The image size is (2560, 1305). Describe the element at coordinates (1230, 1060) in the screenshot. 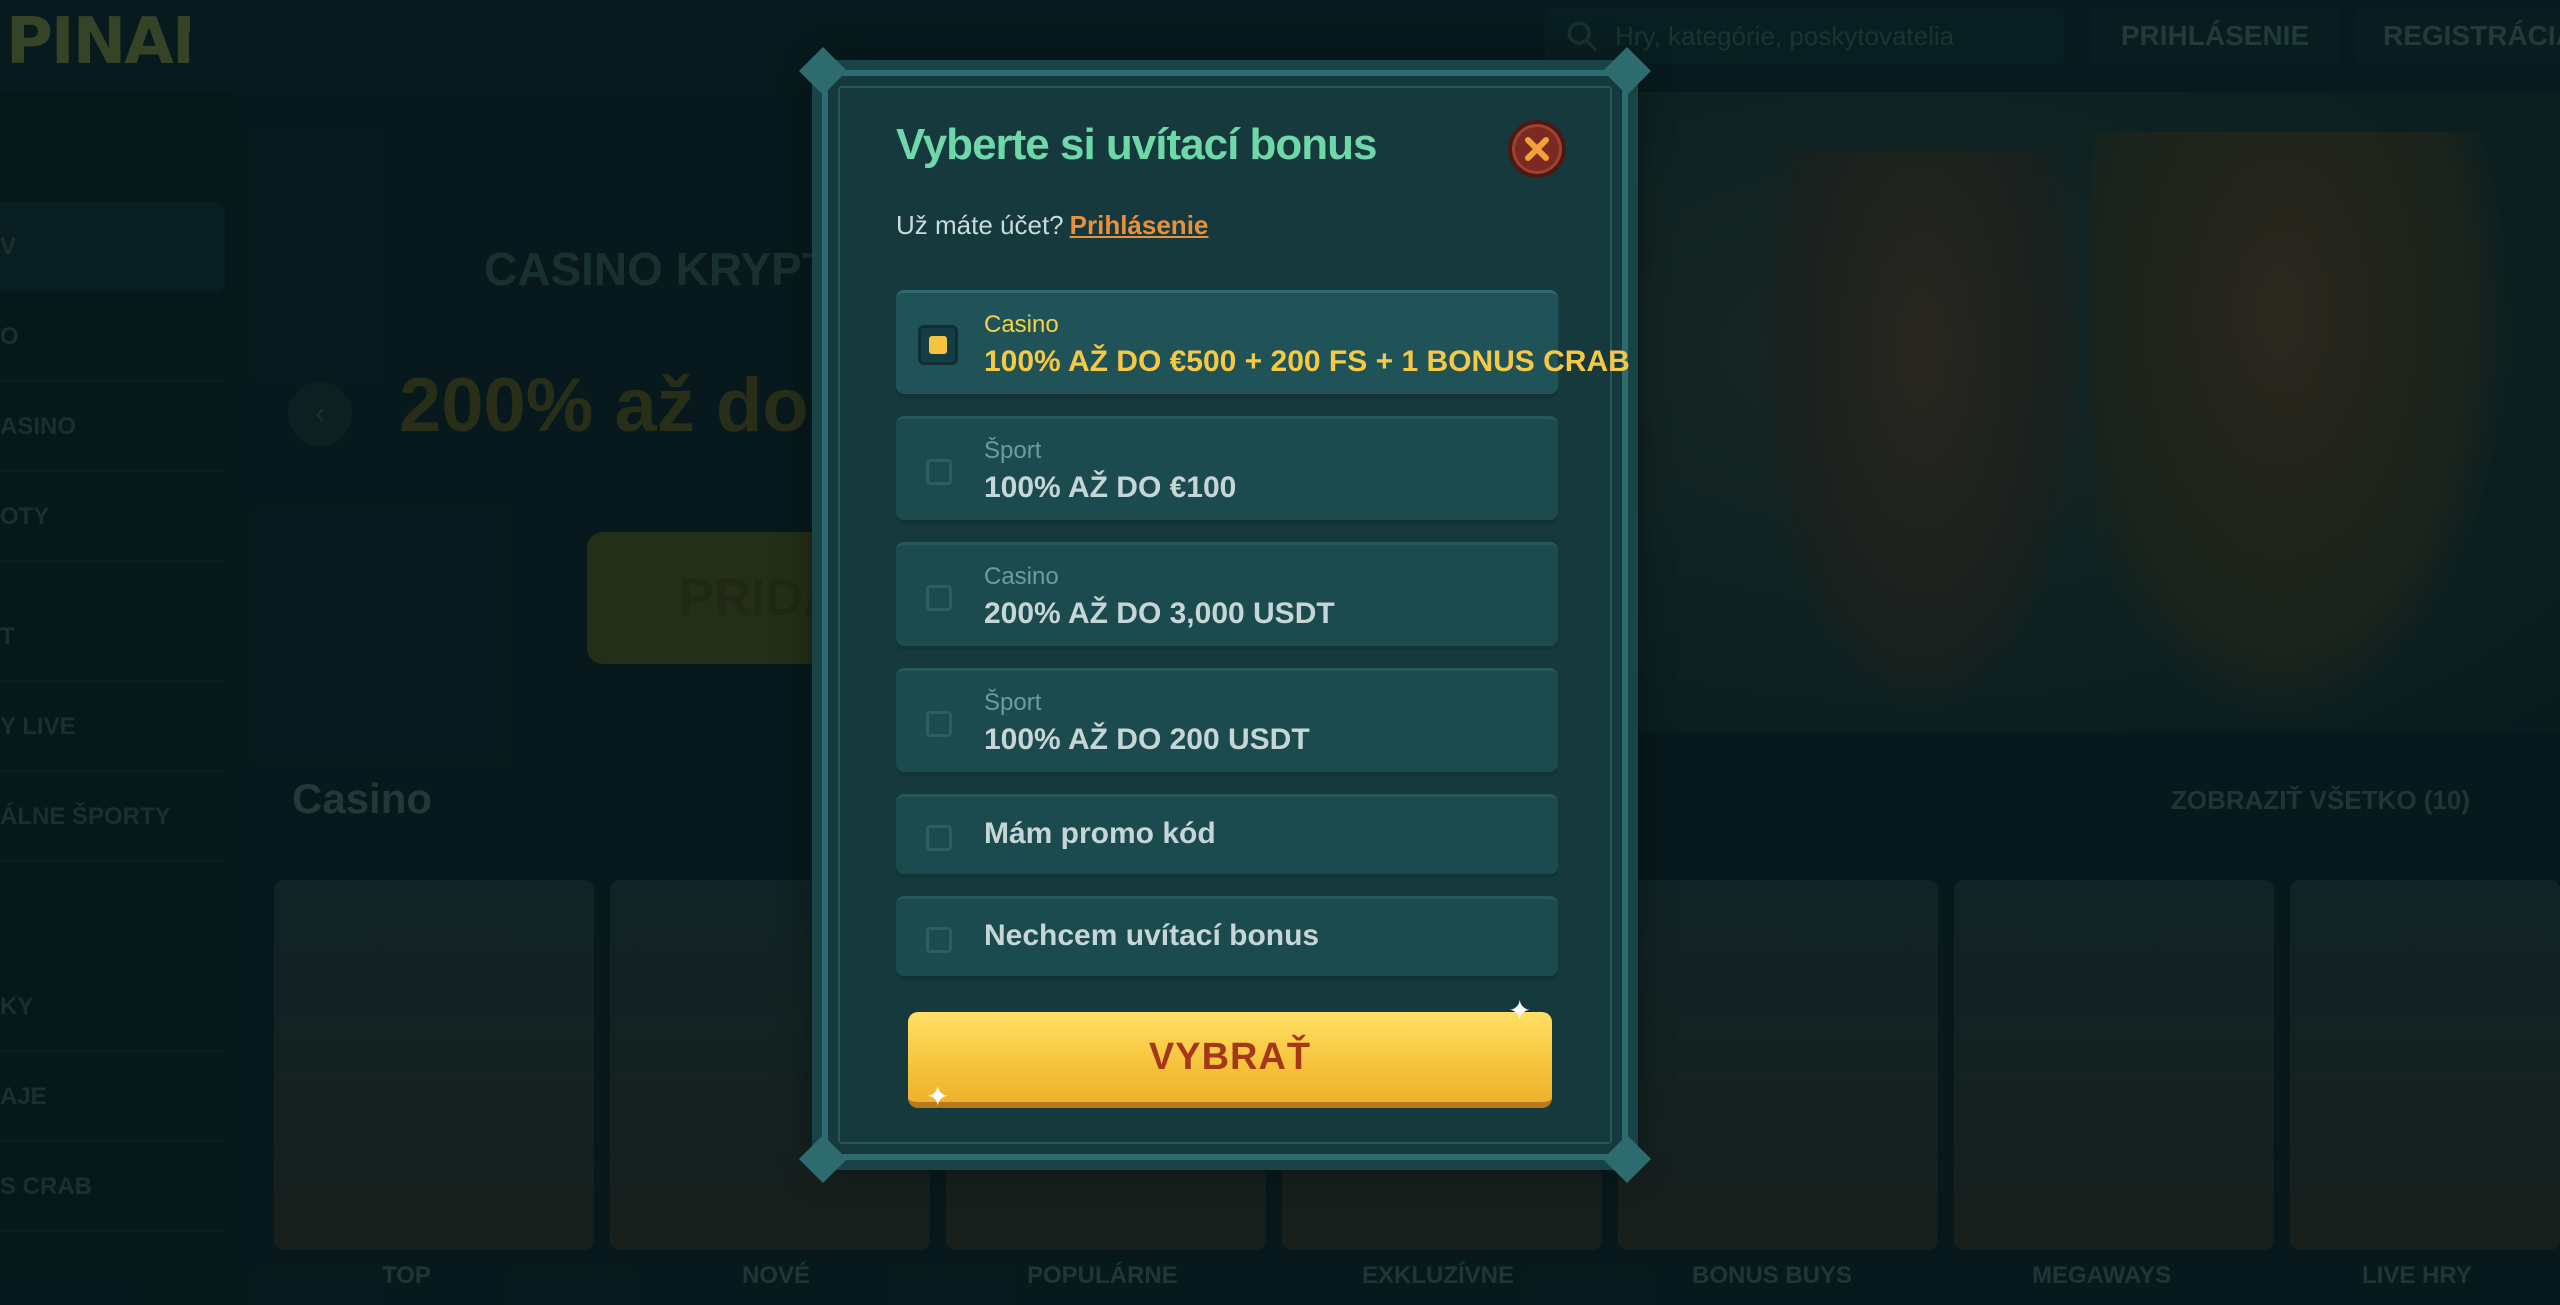

I see `select-button: VYBRAŤ` at that location.